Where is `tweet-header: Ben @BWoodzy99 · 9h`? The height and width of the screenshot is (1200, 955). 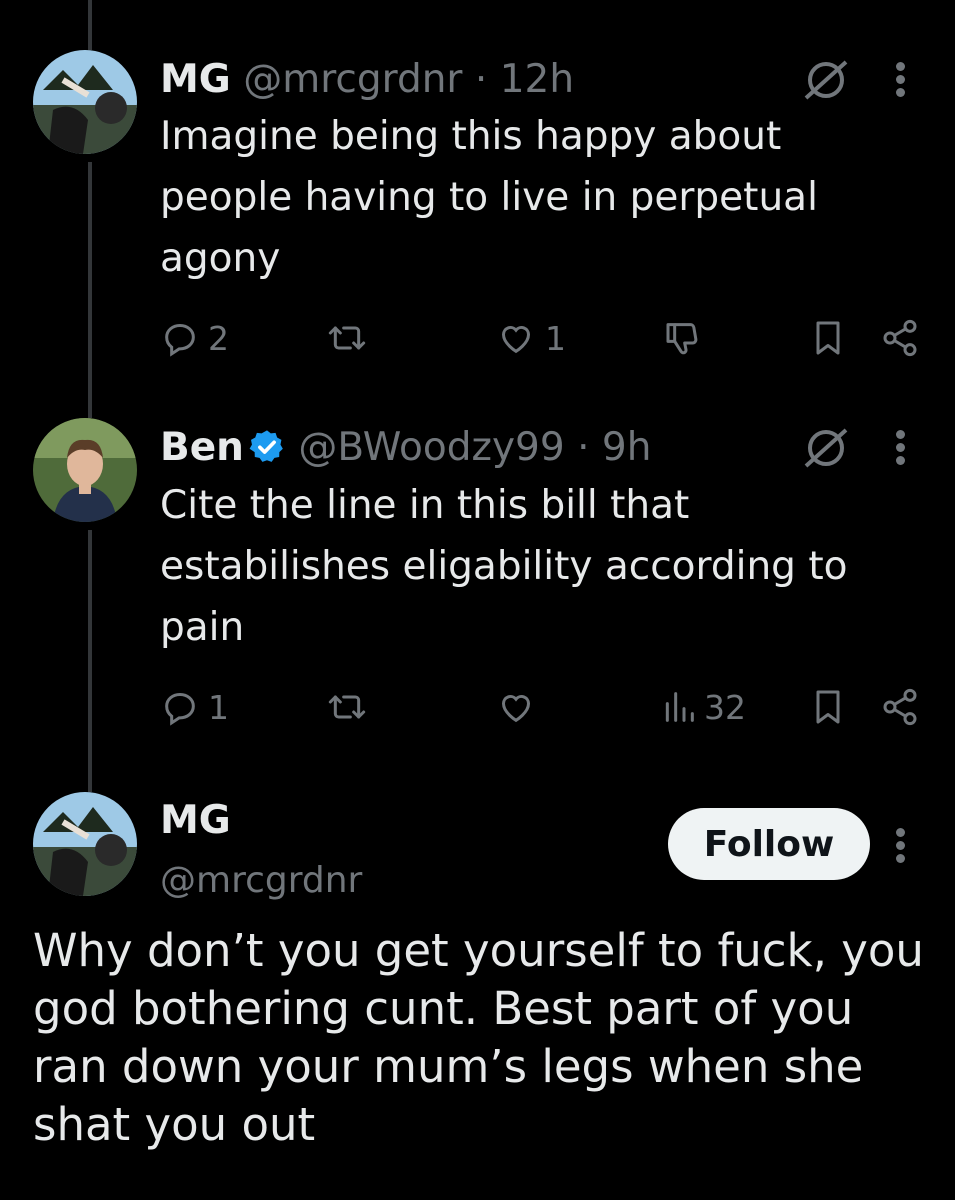
tweet-header: Ben @BWoodzy99 · 9h is located at coordinates (405, 450).